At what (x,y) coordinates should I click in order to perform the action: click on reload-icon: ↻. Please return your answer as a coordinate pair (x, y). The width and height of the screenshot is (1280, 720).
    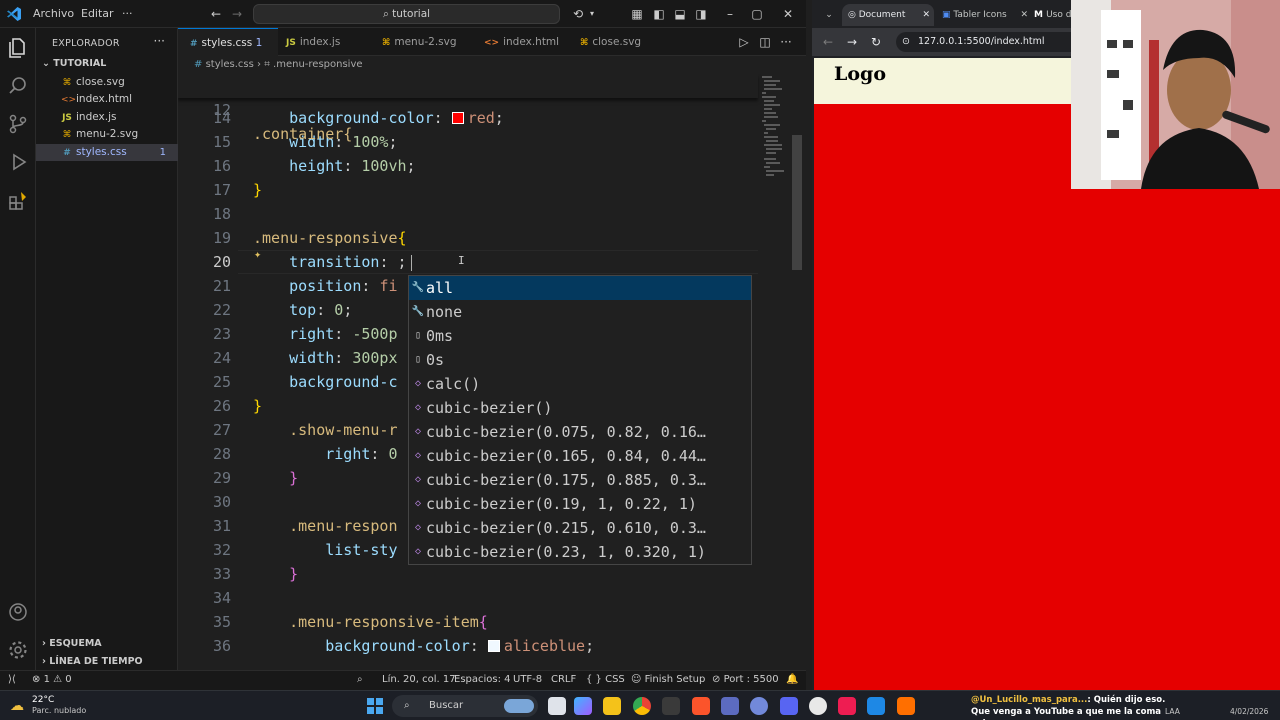
    Looking at the image, I should click on (876, 42).